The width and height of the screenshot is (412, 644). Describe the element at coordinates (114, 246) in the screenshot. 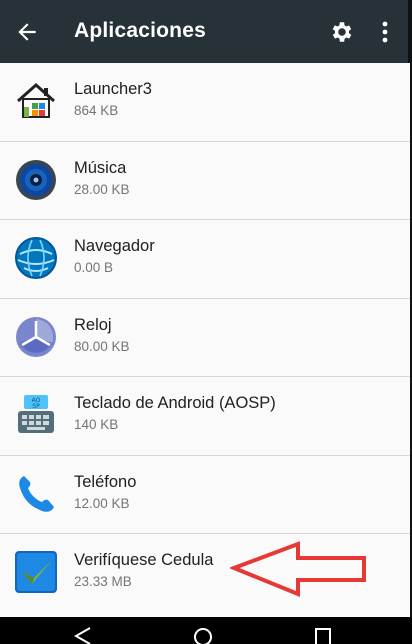

I see `app-name: Navegador` at that location.